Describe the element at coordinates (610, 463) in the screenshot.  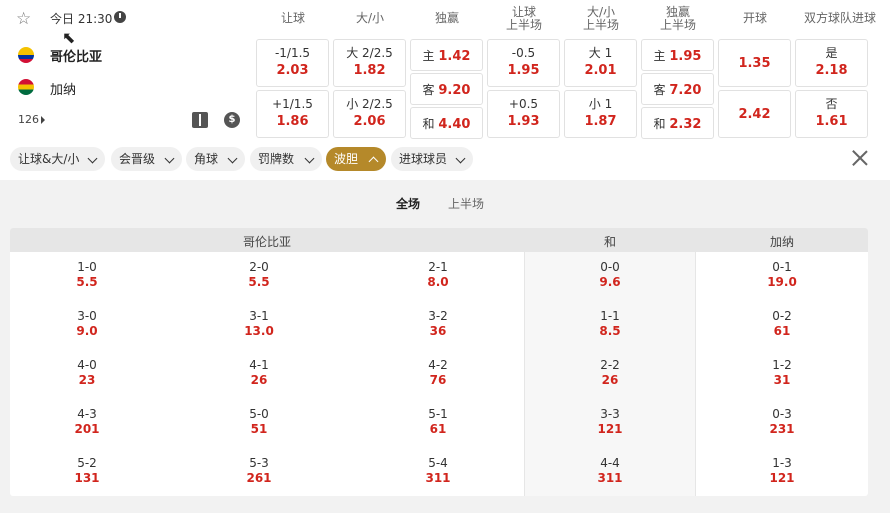
I see `score-label: 4-4` at that location.